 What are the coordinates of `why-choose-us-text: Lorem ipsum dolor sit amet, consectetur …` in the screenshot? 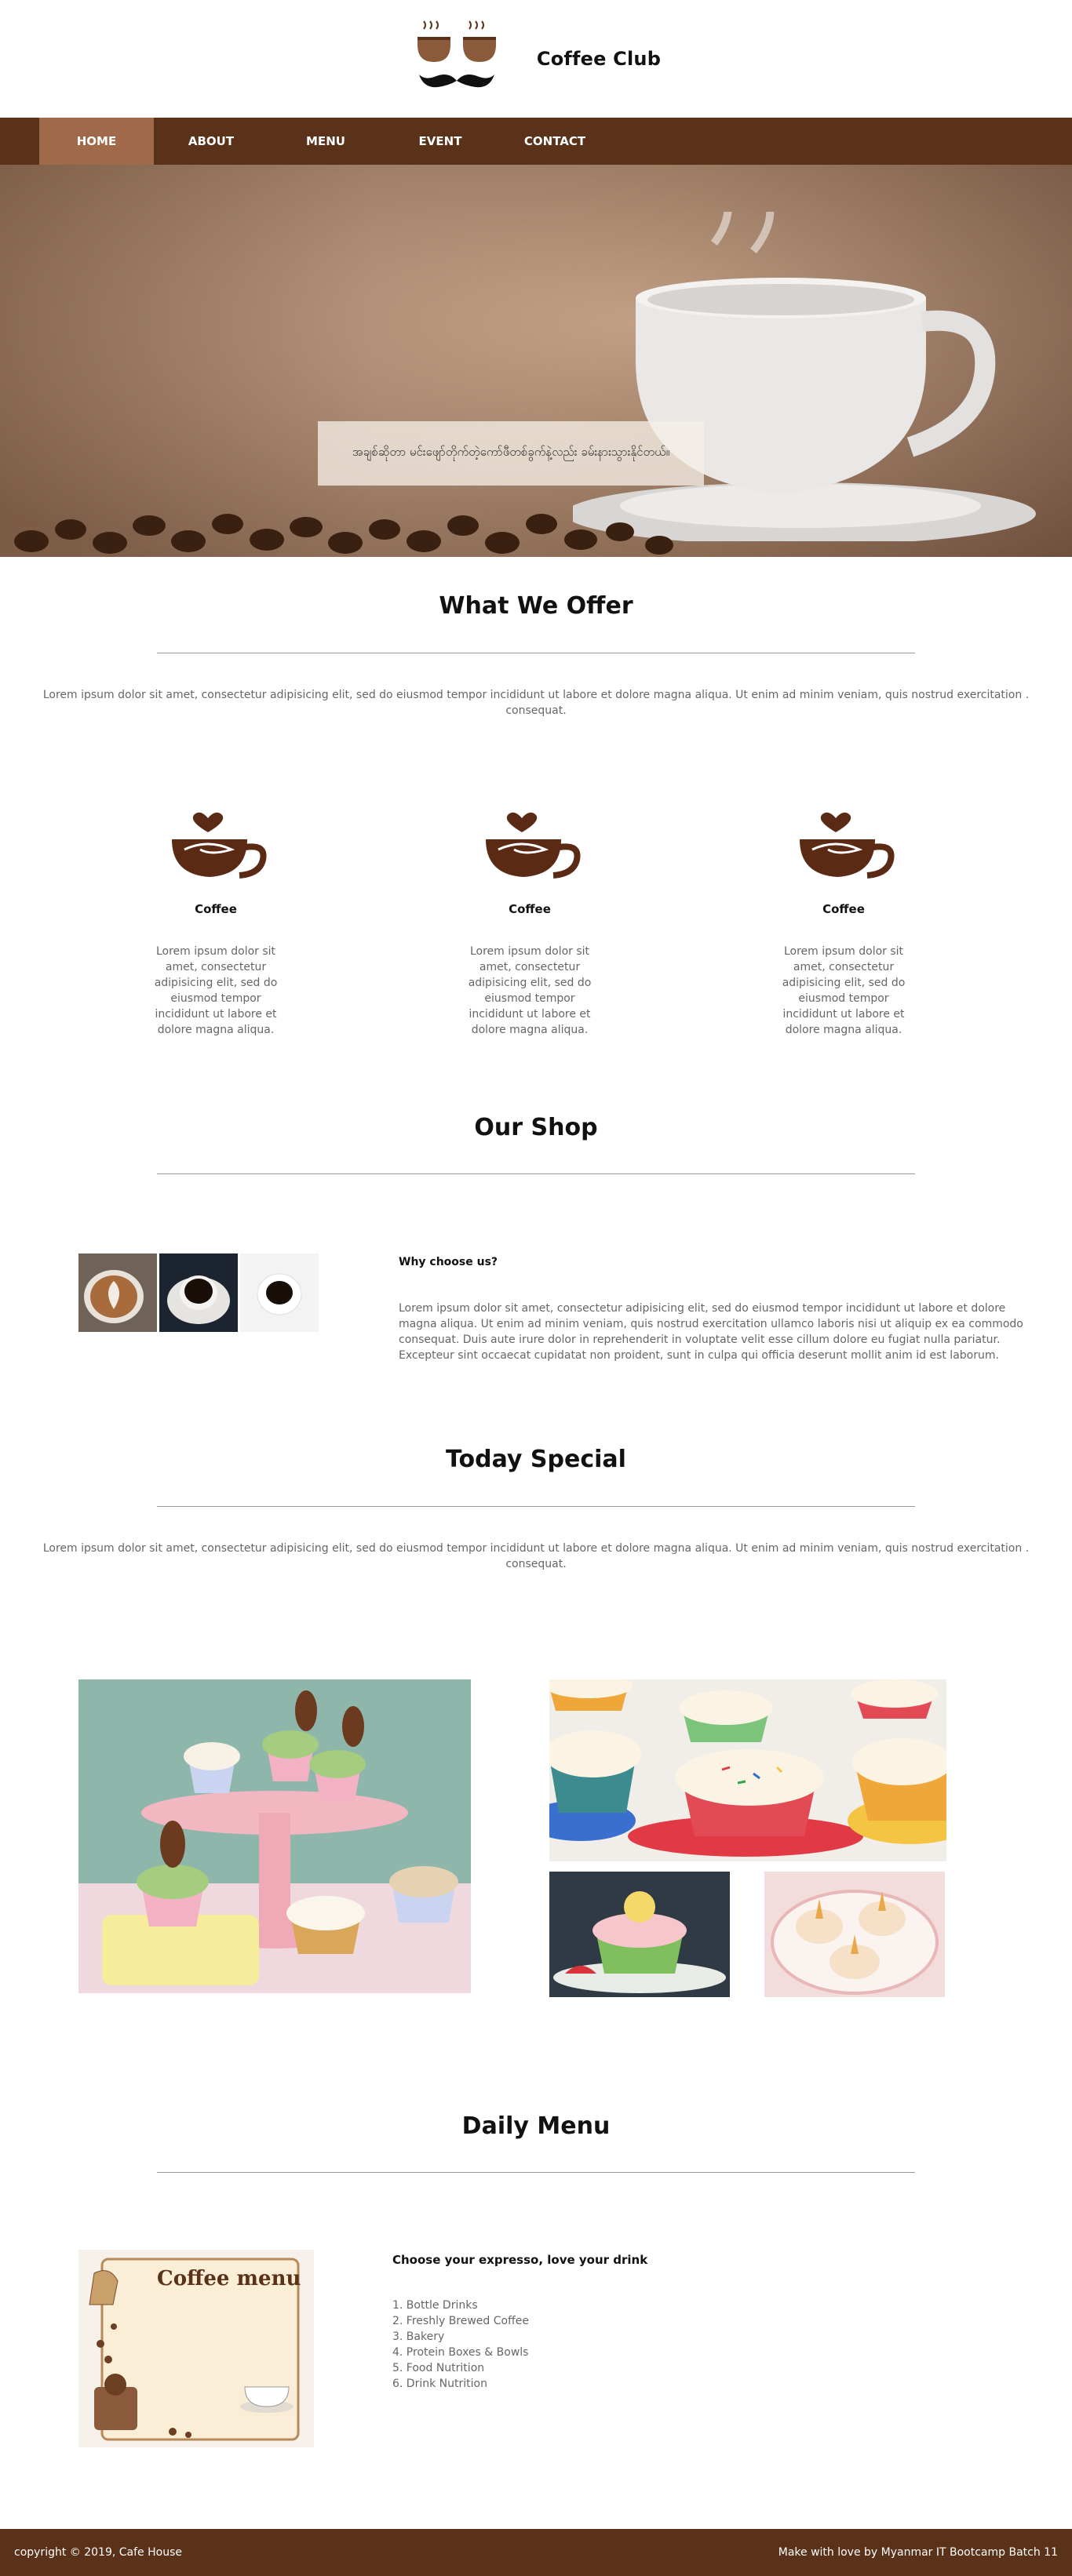 It's located at (711, 1332).